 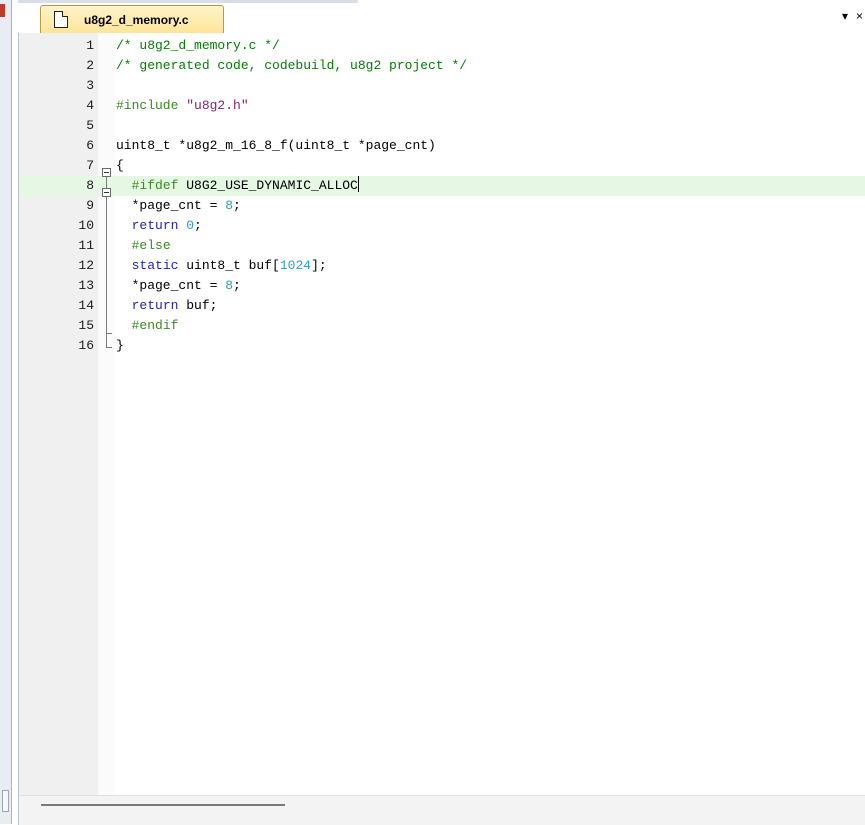 What do you see at coordinates (61, 19) in the screenshot?
I see `file-icon` at bounding box center [61, 19].